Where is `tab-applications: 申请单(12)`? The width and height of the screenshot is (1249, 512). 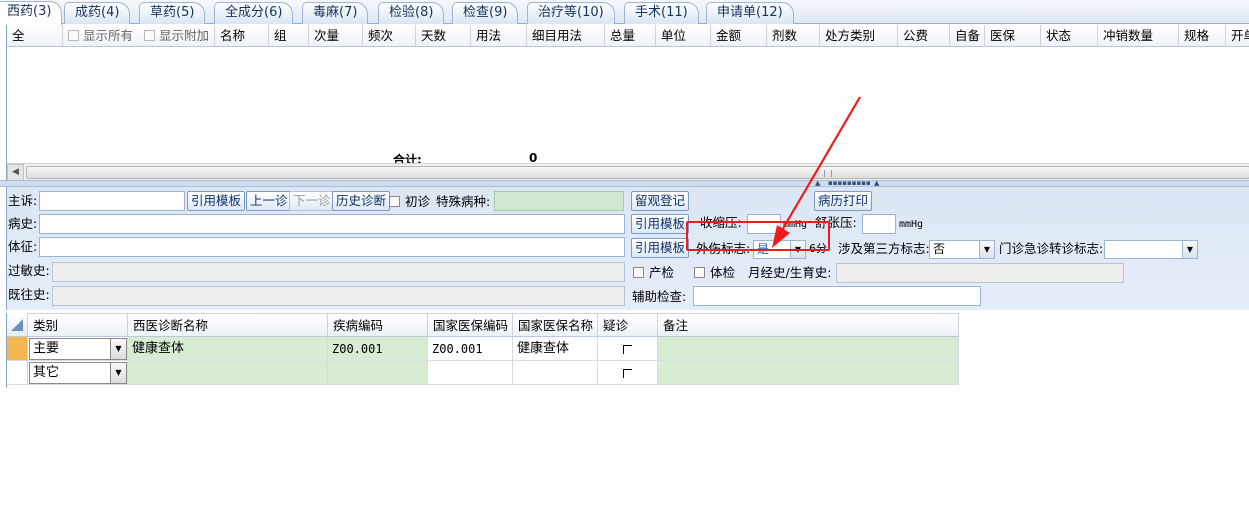 tab-applications: 申请单(12) is located at coordinates (750, 13).